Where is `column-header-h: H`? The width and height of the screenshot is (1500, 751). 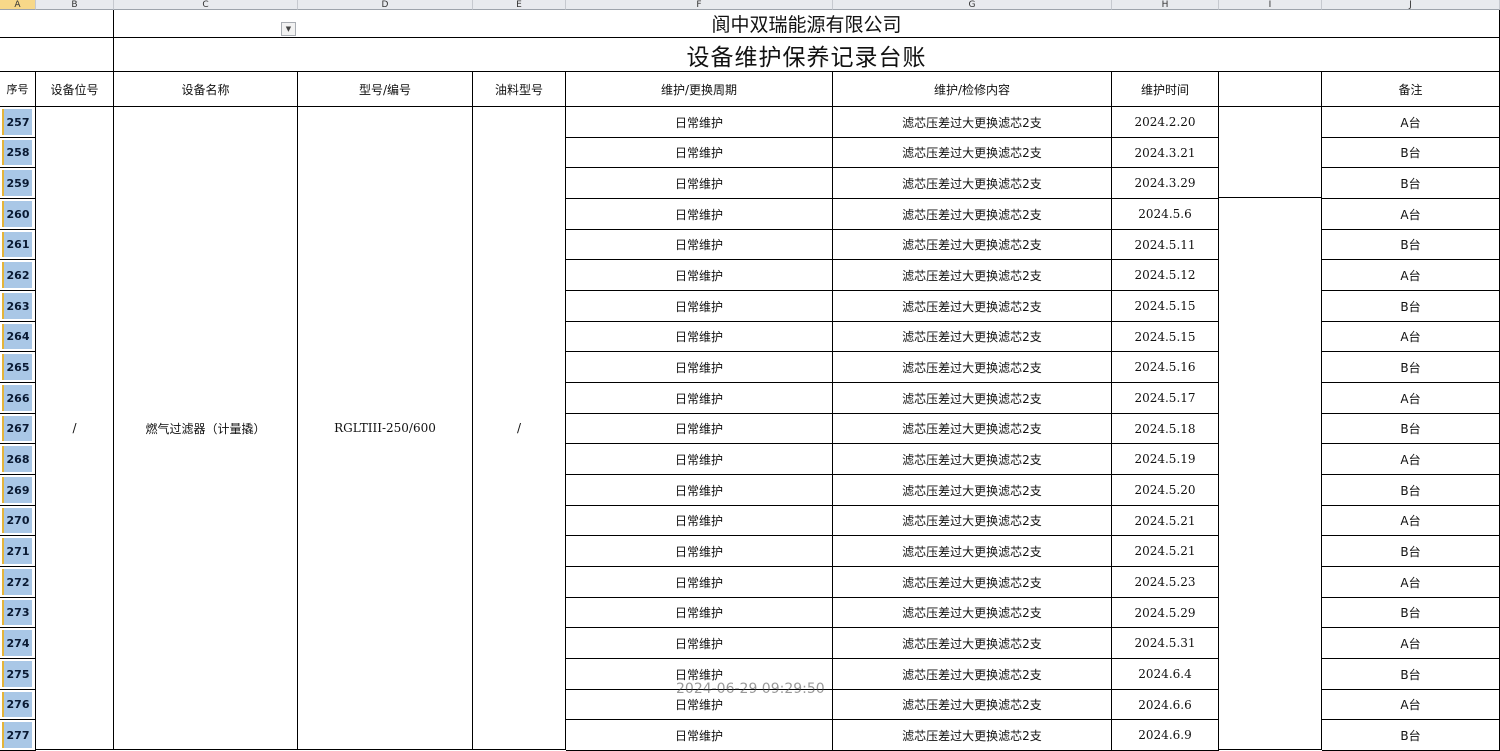
column-header-h: H is located at coordinates (1165, 5).